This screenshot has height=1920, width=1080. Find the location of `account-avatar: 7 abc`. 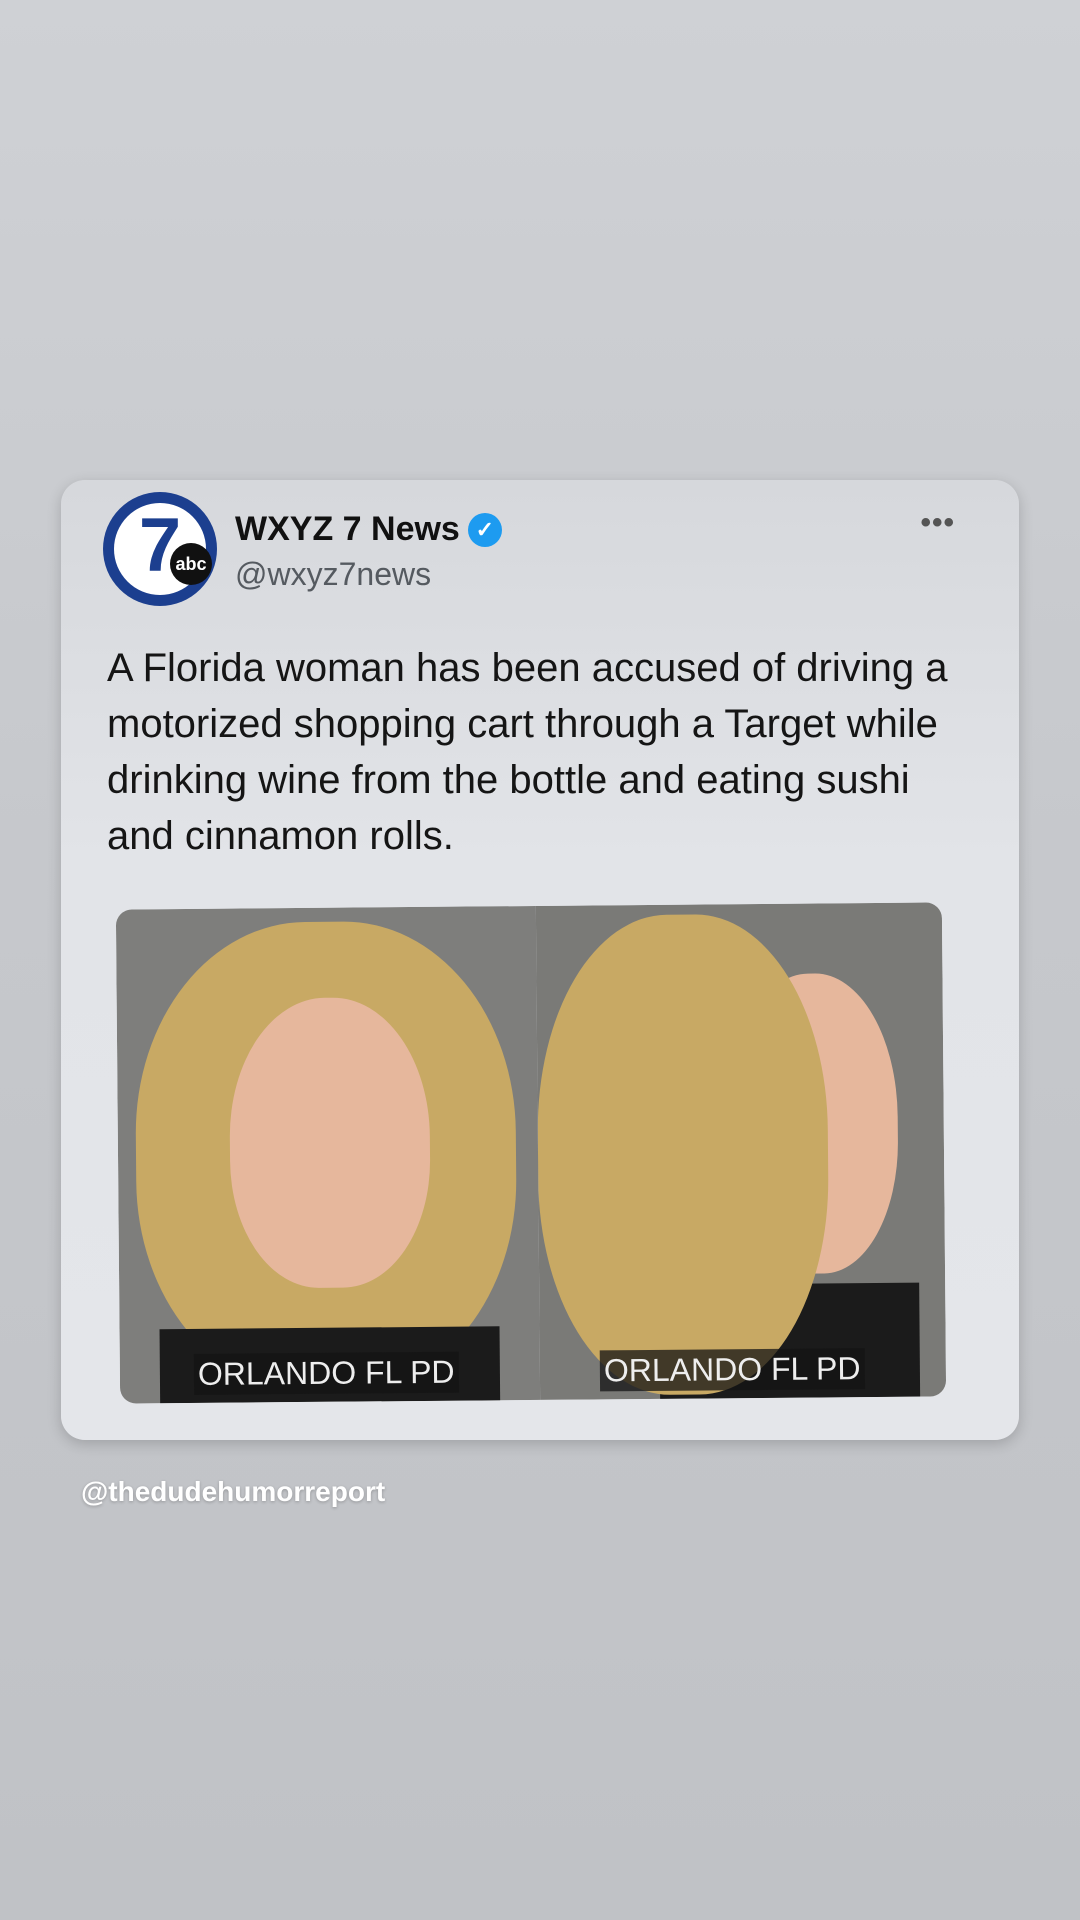

account-avatar: 7 abc is located at coordinates (160, 549).